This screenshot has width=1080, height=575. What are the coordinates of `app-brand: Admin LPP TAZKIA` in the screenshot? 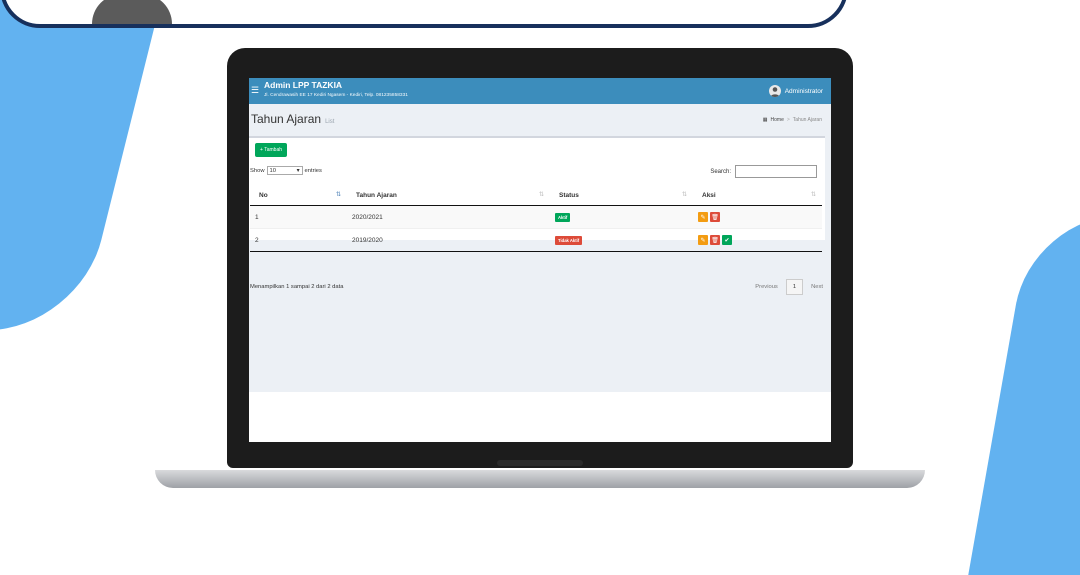 It's located at (303, 85).